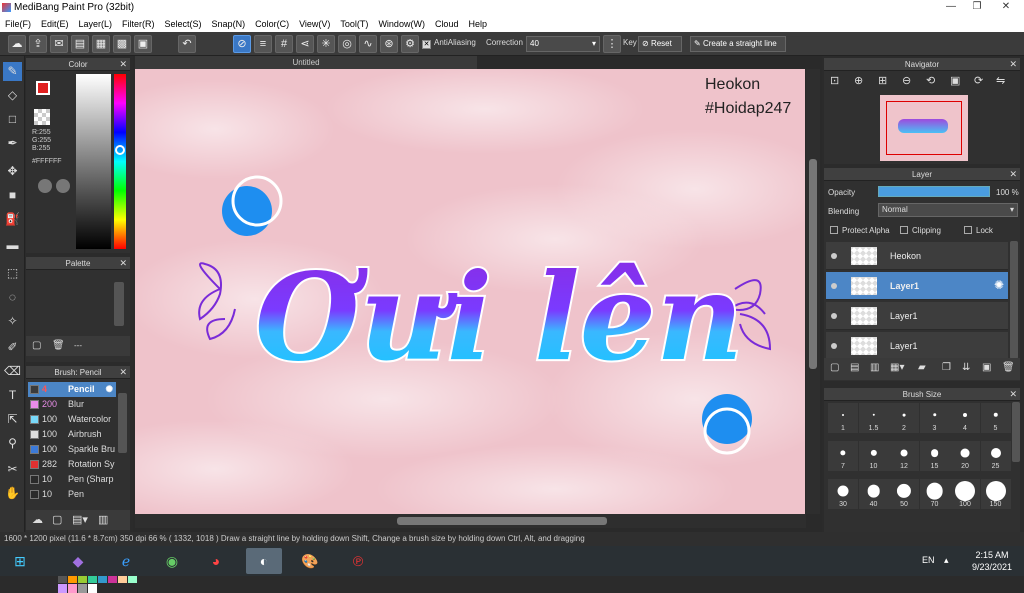 Image resolution: width=1024 pixels, height=593 pixels. I want to click on start-button-icon: ⊞, so click(20, 561).